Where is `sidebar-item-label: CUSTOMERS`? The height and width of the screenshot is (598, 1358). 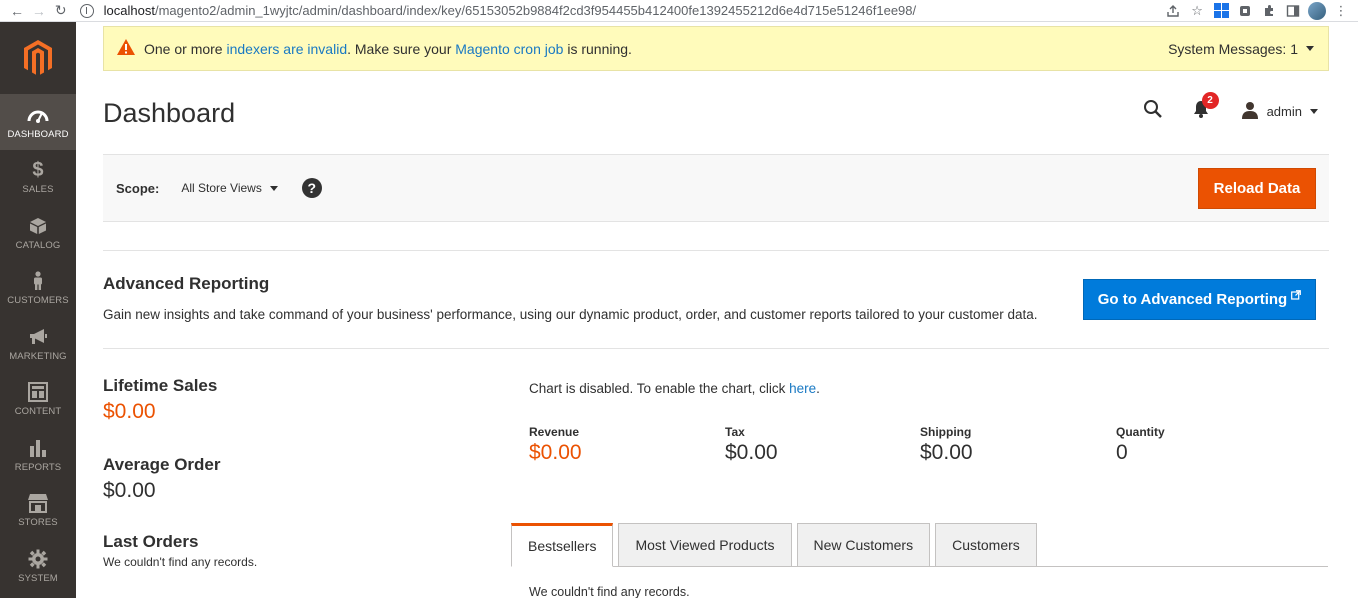 sidebar-item-label: CUSTOMERS is located at coordinates (38, 301).